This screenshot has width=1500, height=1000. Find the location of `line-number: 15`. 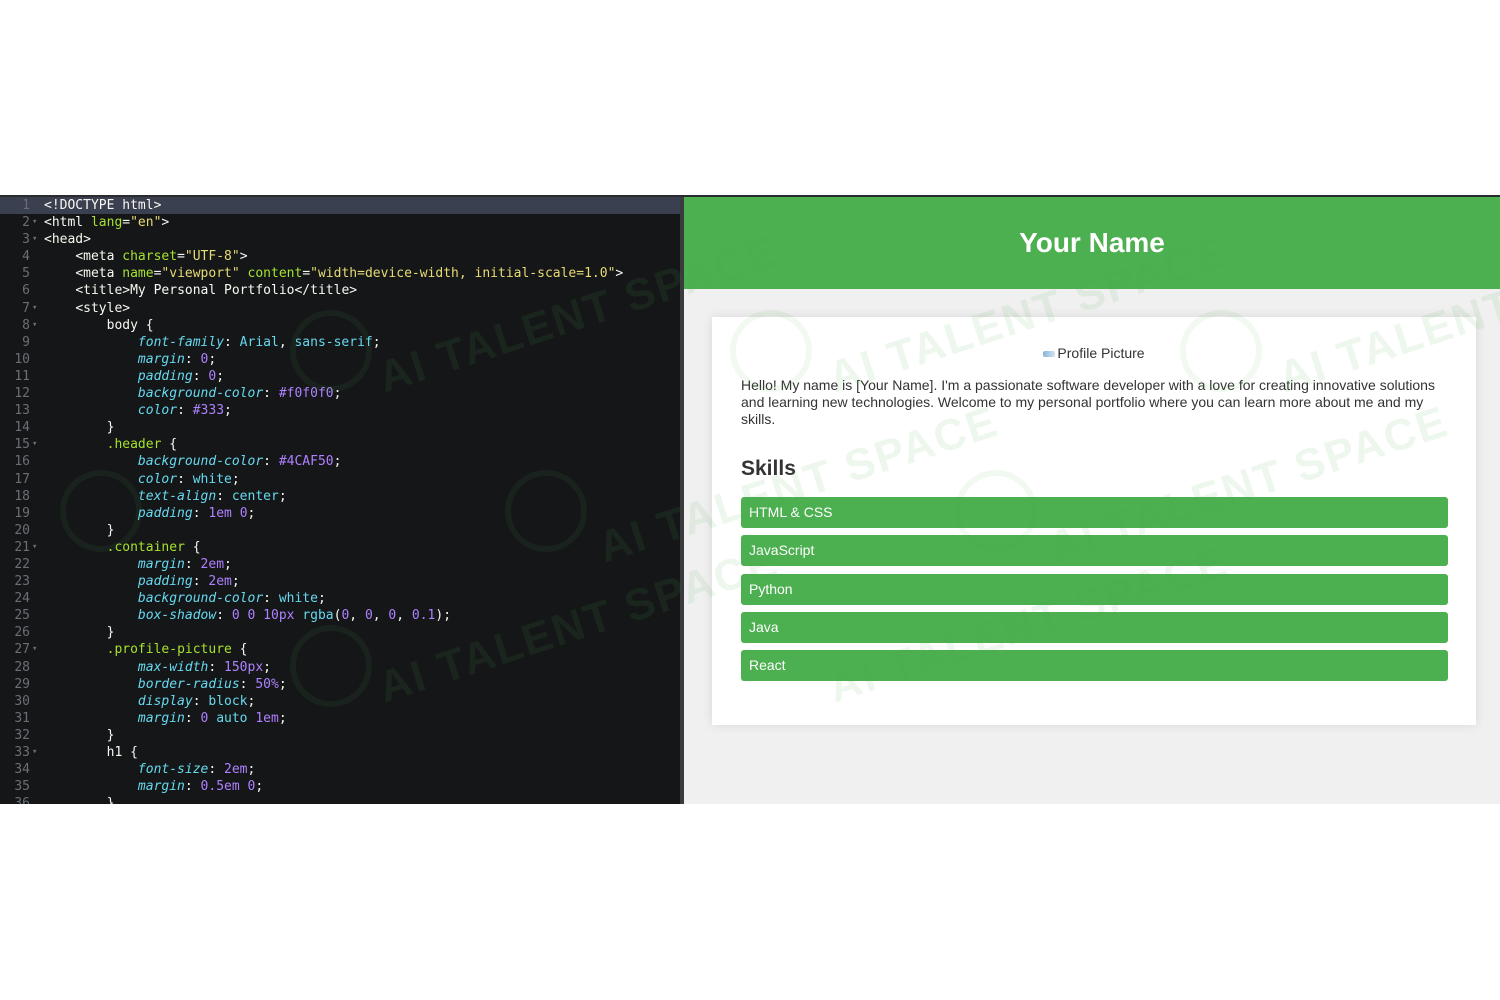

line-number: 15 is located at coordinates (22, 445).